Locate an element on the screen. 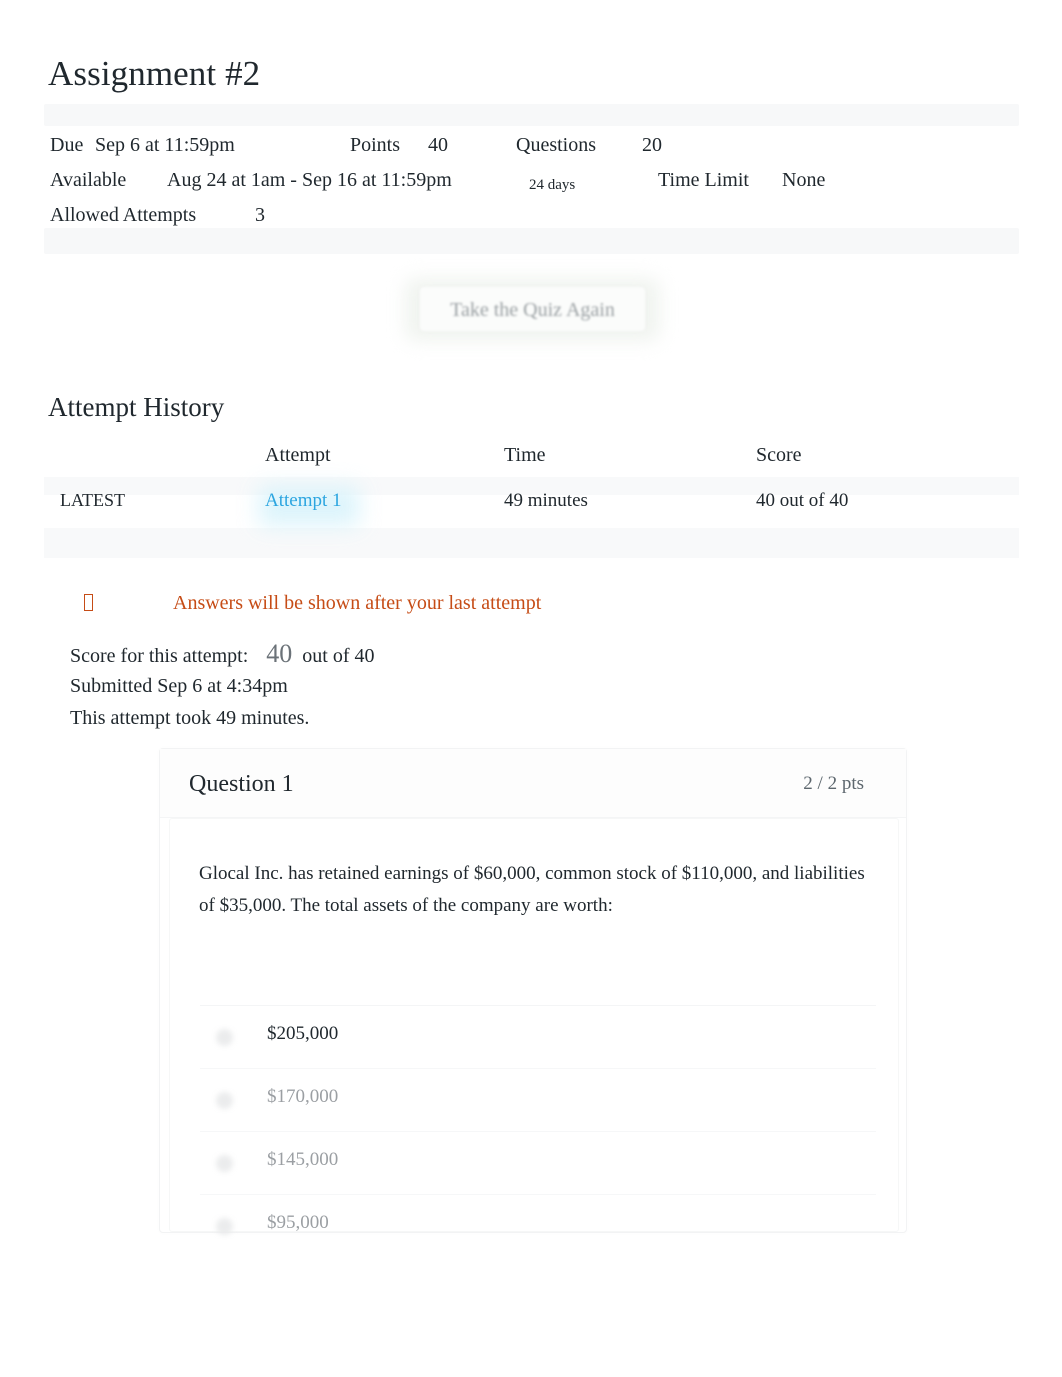 The image size is (1062, 1377). available-value: Aug 24 at 1am - Sep 16 at 11:59pm is located at coordinates (309, 180).